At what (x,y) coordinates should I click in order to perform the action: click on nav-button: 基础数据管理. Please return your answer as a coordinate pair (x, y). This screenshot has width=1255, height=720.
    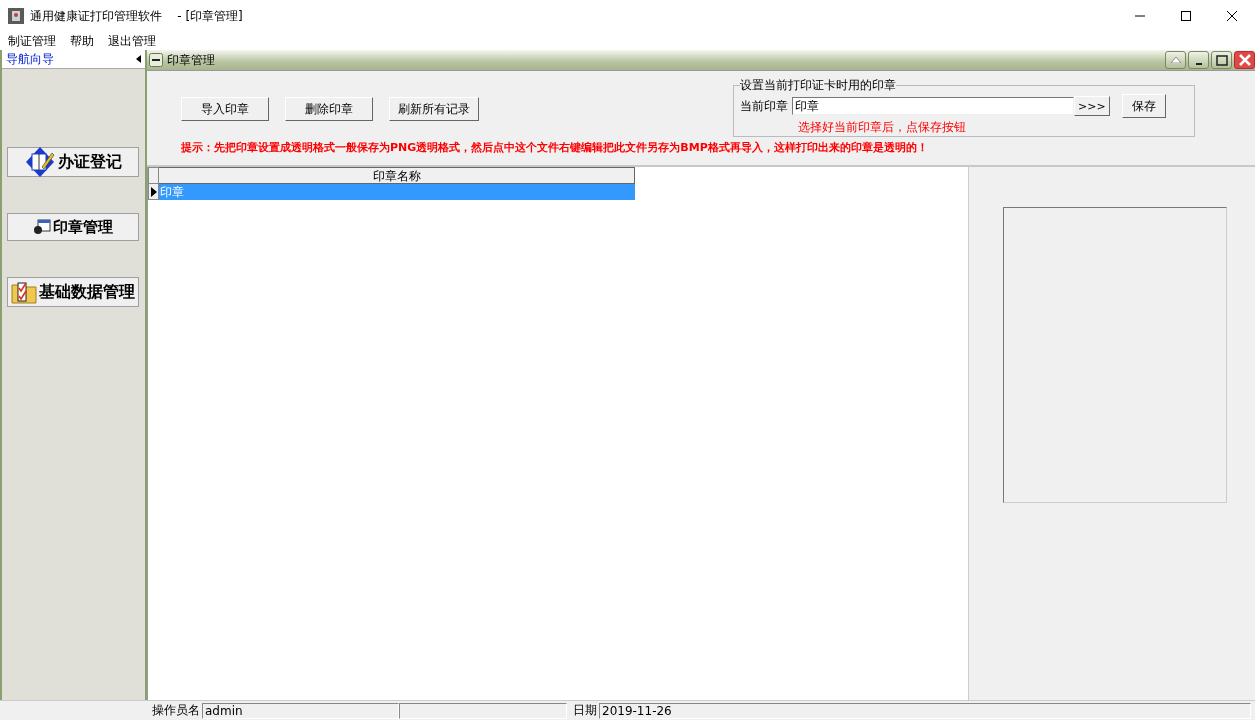
    Looking at the image, I should click on (73, 292).